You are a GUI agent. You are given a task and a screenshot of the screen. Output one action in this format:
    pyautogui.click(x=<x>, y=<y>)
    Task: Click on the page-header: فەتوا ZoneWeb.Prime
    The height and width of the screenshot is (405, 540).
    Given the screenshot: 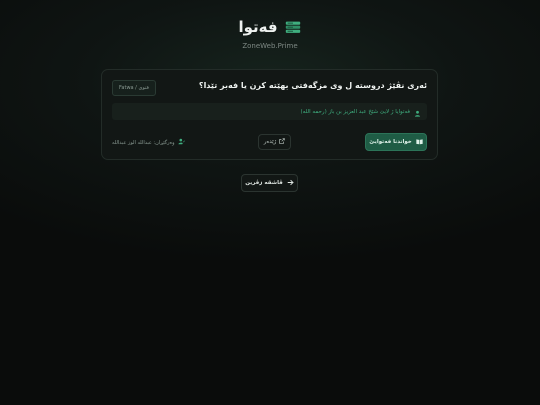 What is the action you would take?
    pyautogui.click(x=270, y=34)
    